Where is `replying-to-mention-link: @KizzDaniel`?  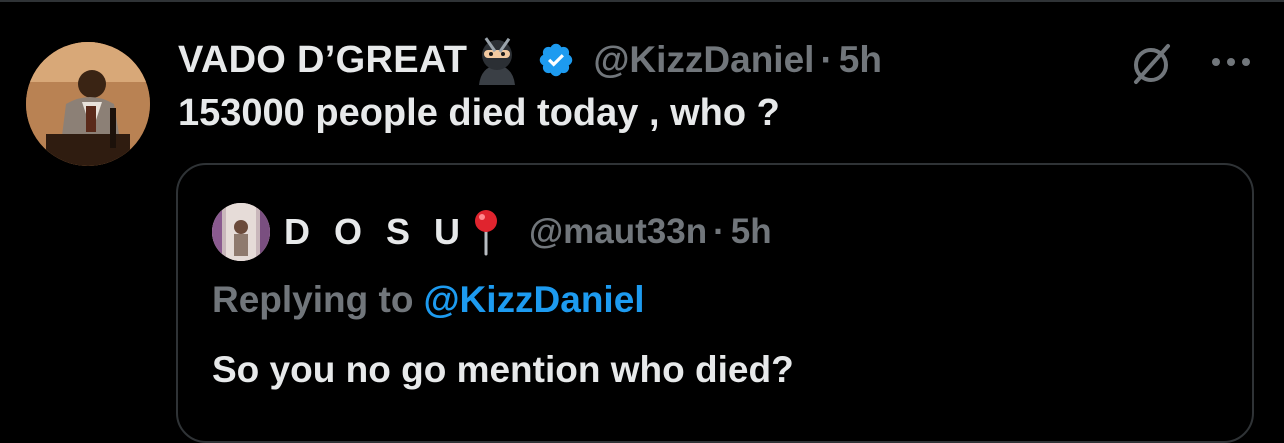
replying-to-mention-link: @KizzDaniel is located at coordinates (533, 299).